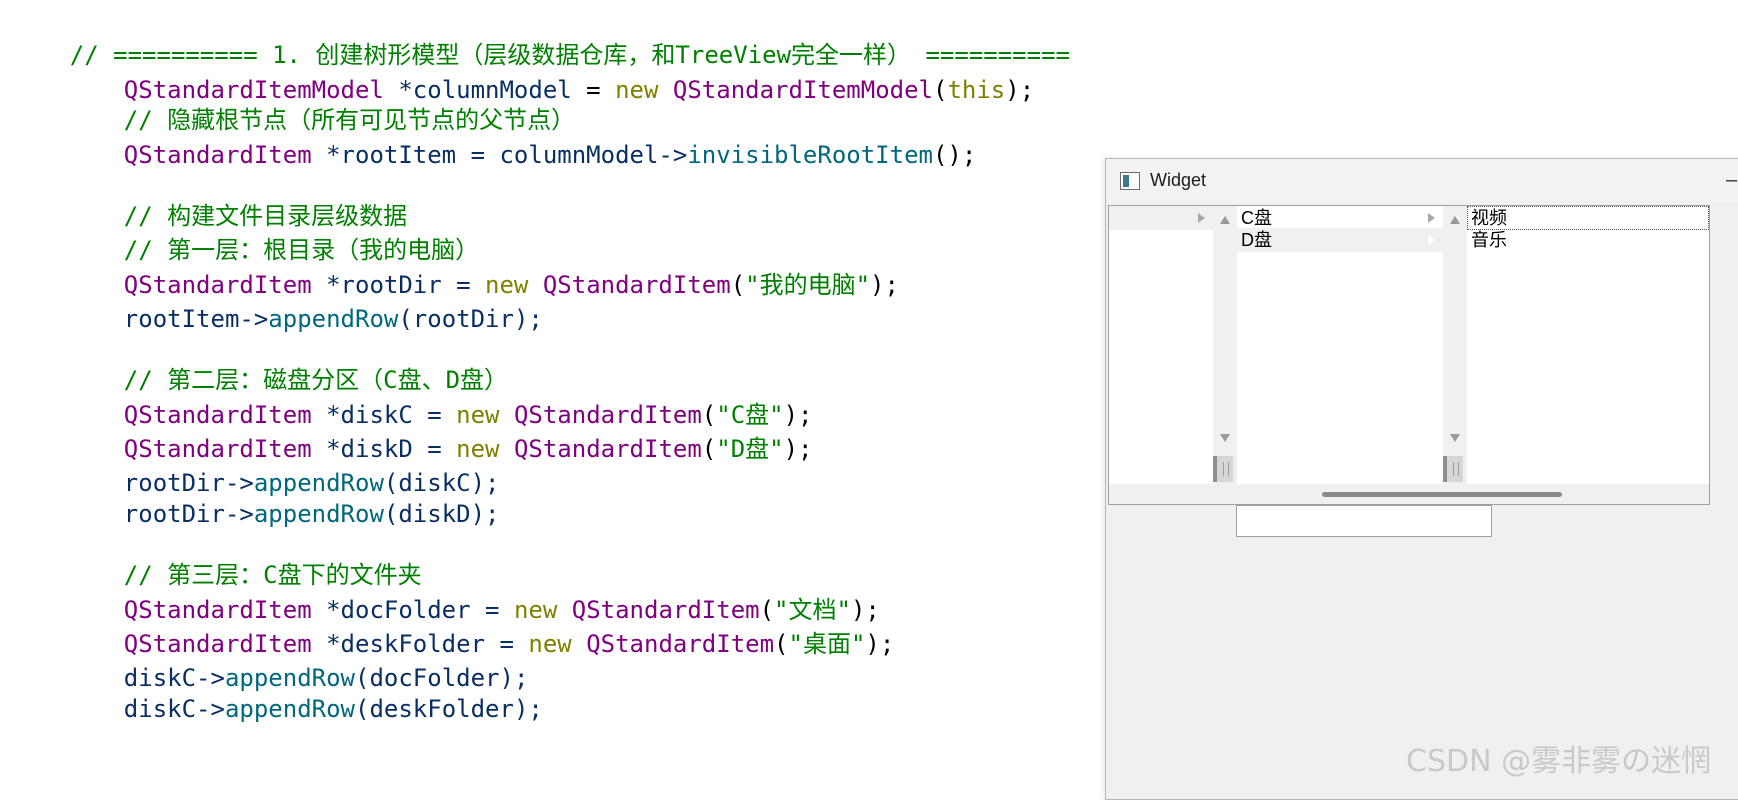 This screenshot has width=1738, height=800. What do you see at coordinates (449, 709) in the screenshot?
I see `args-token: (deskFolder);` at bounding box center [449, 709].